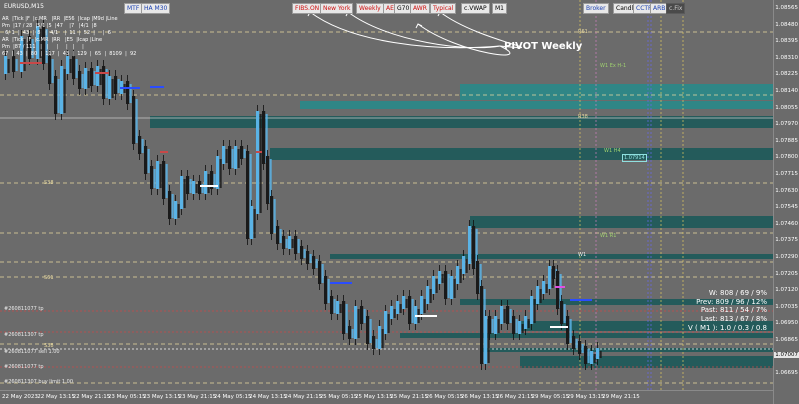 Image resolution: width=799 pixels, height=404 pixels. Describe the element at coordinates (596, 8) in the screenshot. I see `toolbar-button-broker: Broker` at that location.